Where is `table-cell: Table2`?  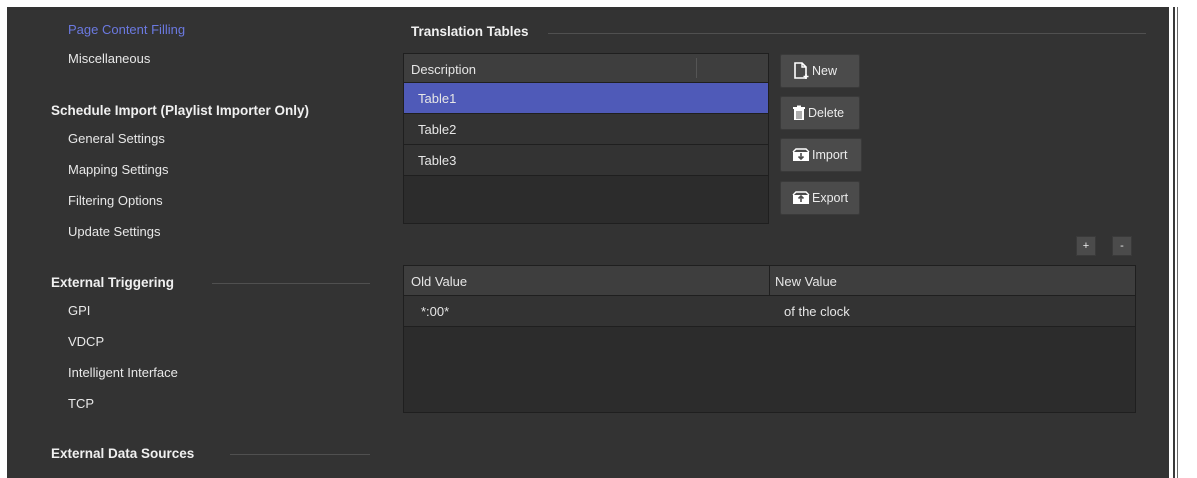
table-cell: Table2 is located at coordinates (437, 129).